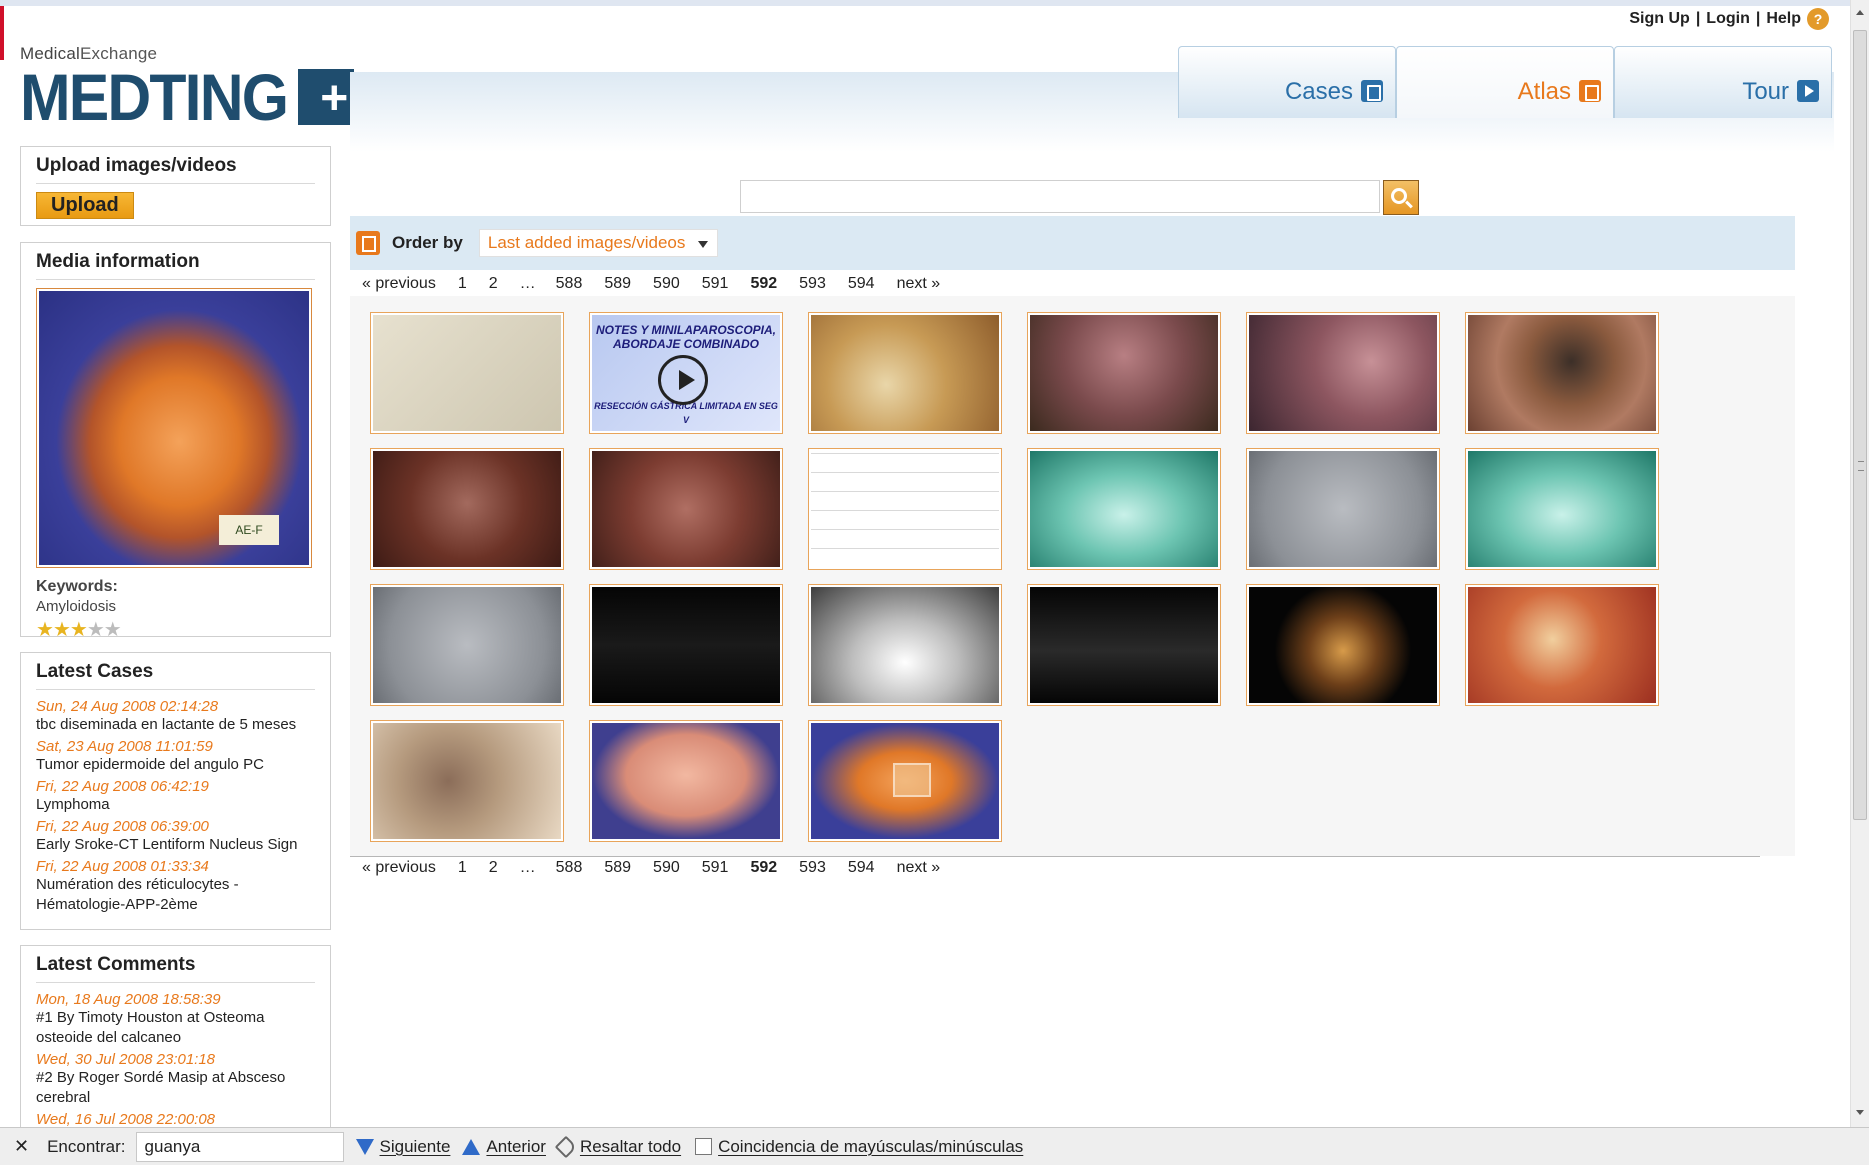 The image size is (1869, 1165). I want to click on rating-stars: ★★★★★, so click(175, 629).